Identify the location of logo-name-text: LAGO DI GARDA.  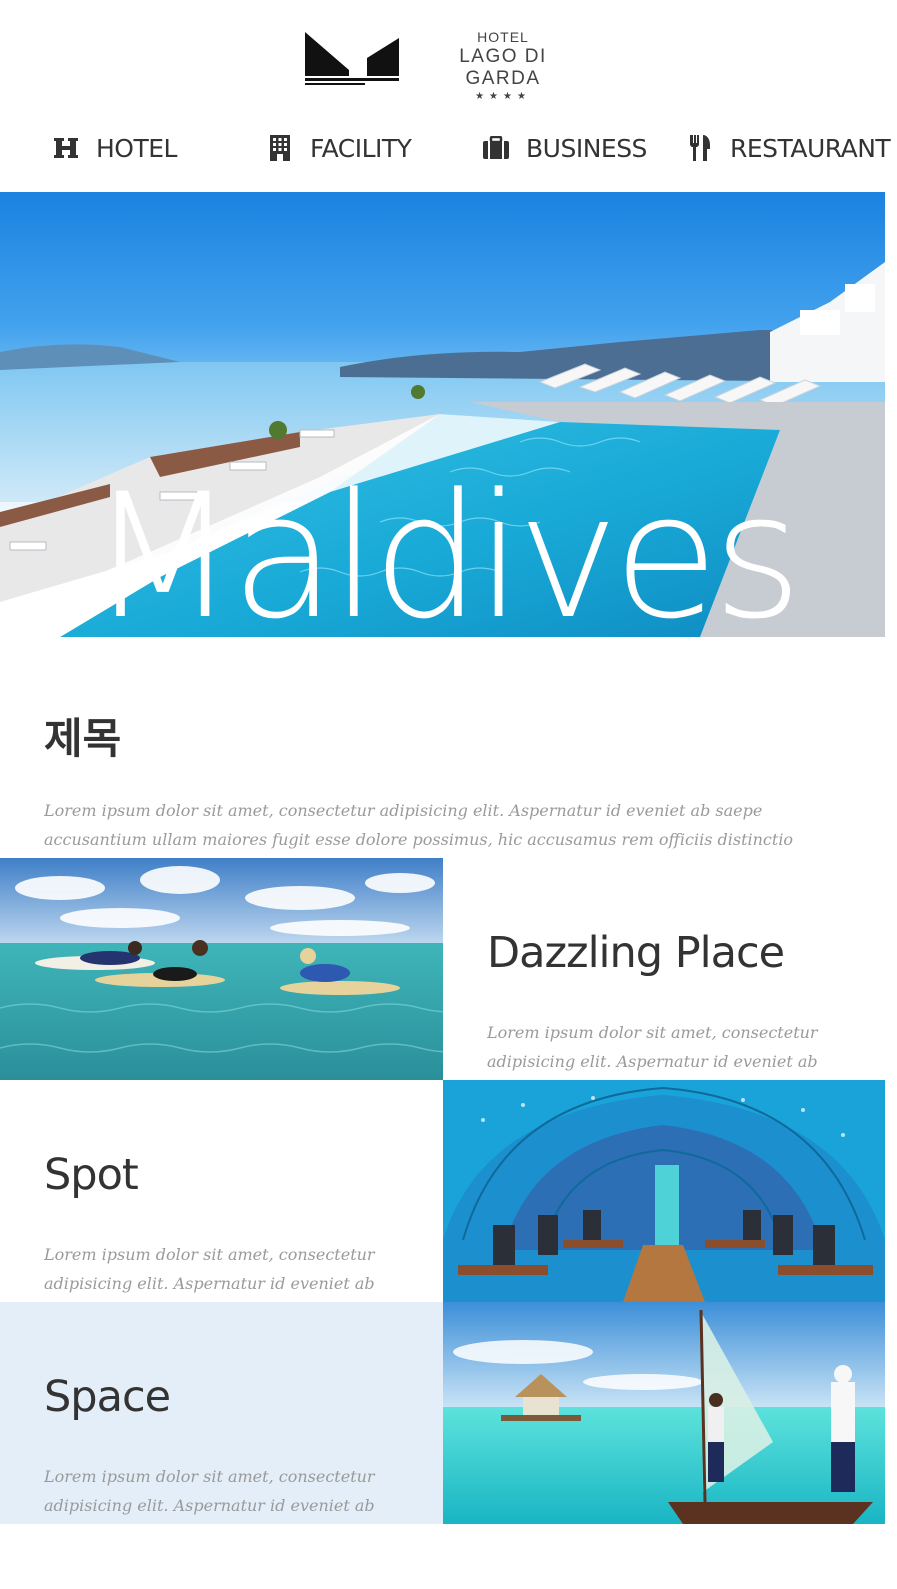
(503, 67).